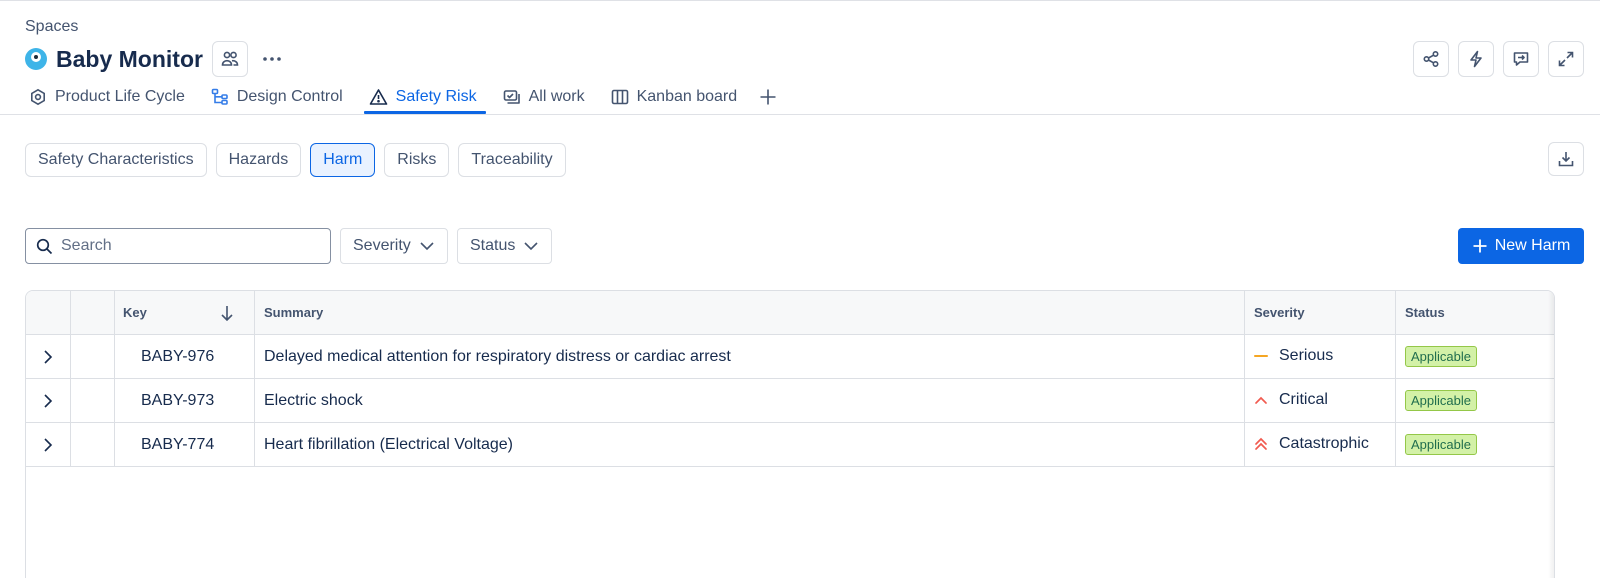  What do you see at coordinates (378, 97) in the screenshot?
I see `warning-icon` at bounding box center [378, 97].